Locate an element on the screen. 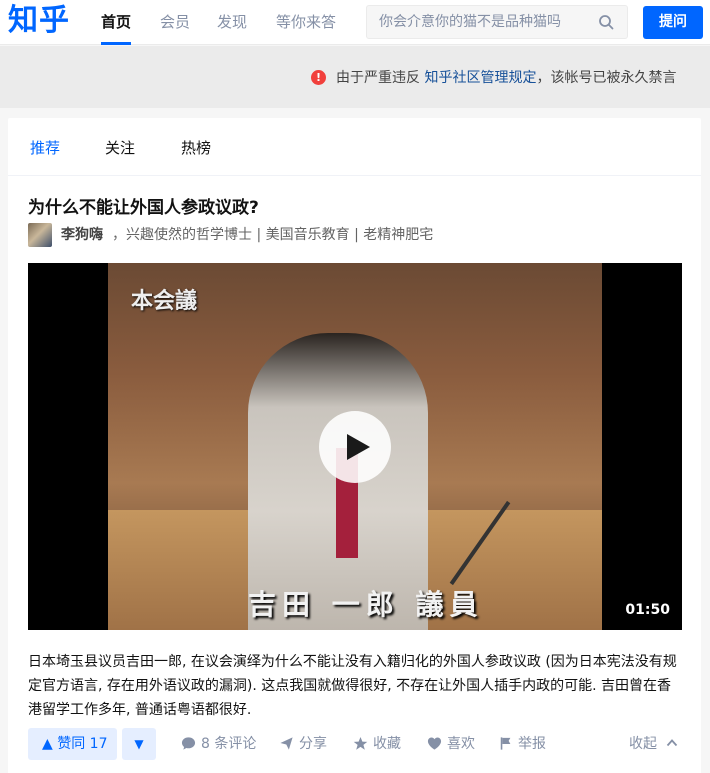 Image resolution: width=710 pixels, height=773 pixels. comment-count: 8 条评论 is located at coordinates (229, 744).